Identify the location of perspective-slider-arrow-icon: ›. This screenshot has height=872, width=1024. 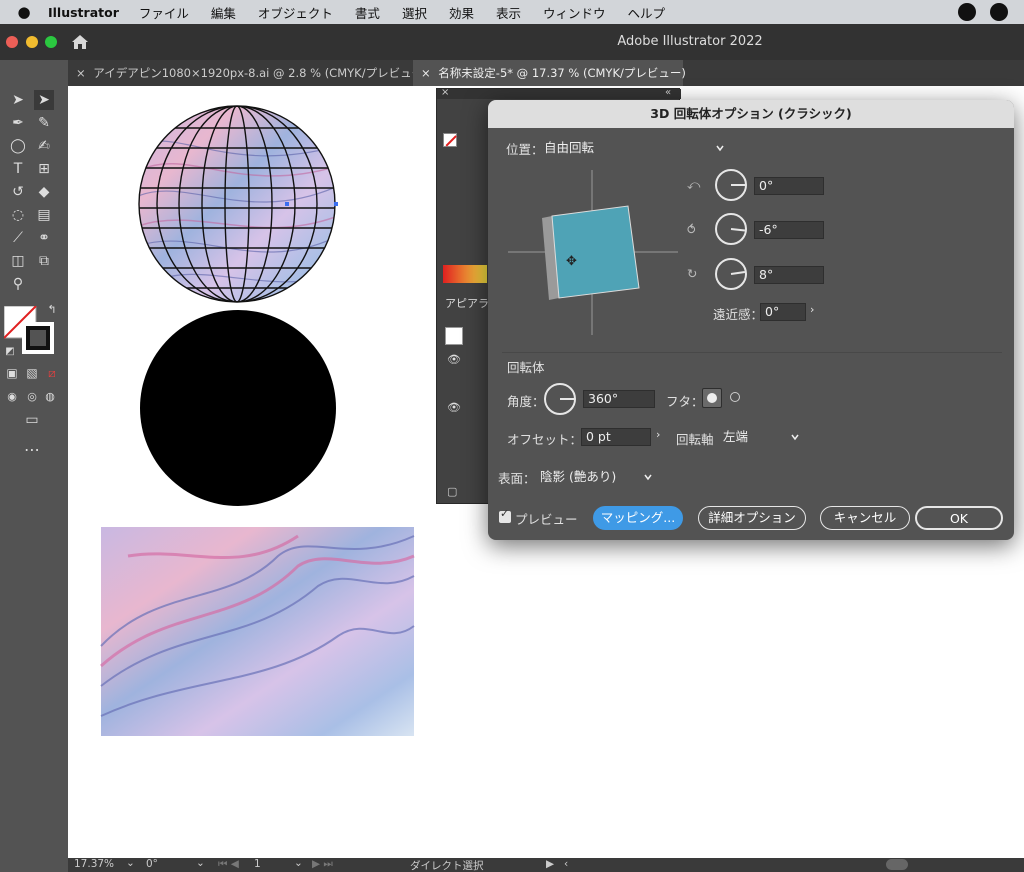
(812, 309).